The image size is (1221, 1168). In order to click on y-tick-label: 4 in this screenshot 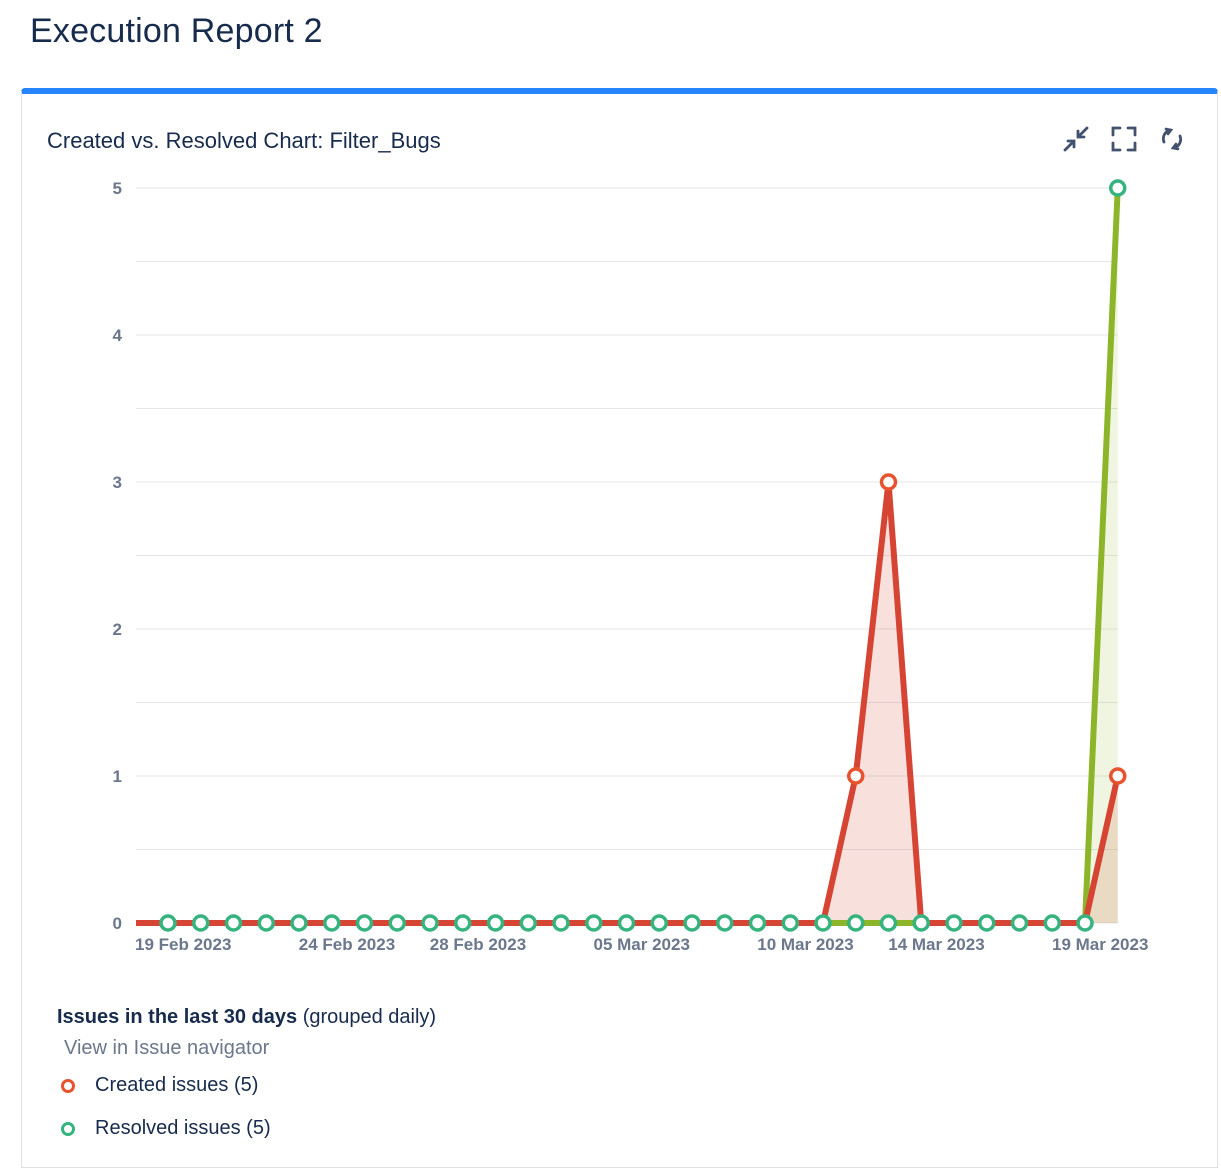, I will do `click(118, 335)`.